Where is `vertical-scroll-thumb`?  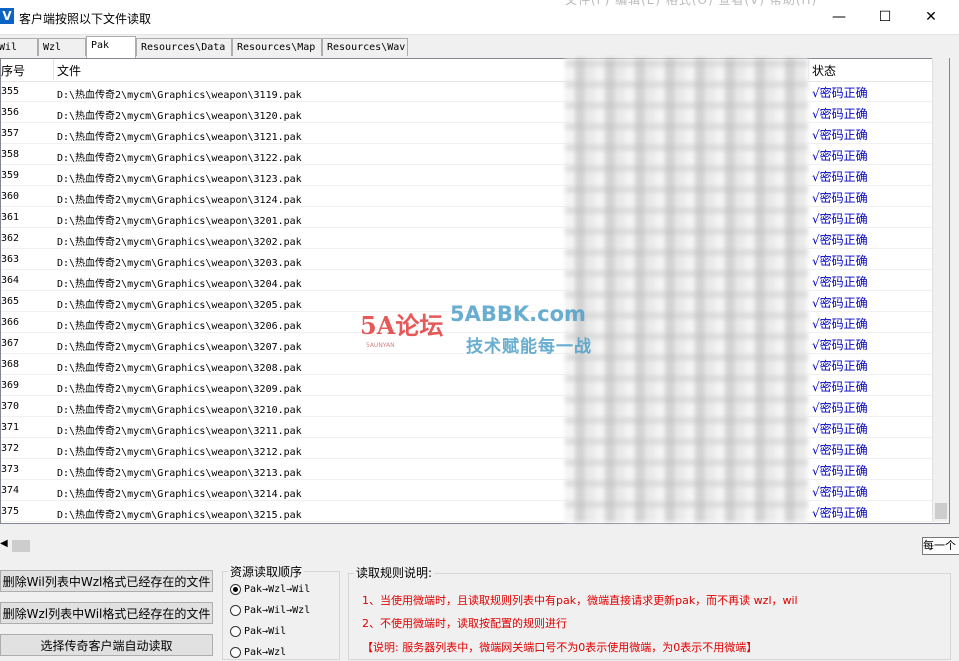 vertical-scroll-thumb is located at coordinates (941, 511).